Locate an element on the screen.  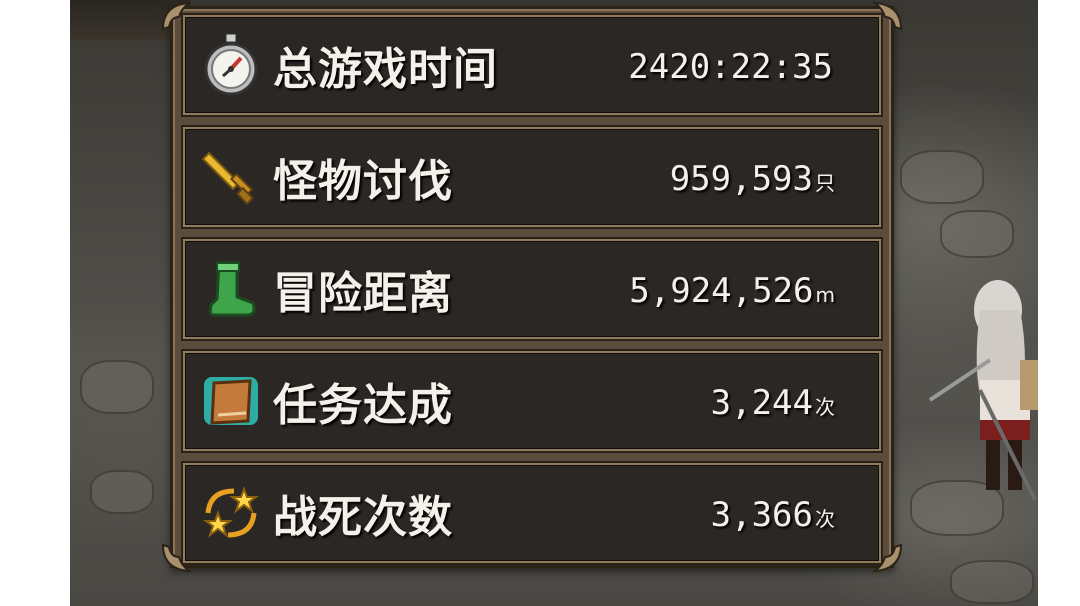
stat-value: 959,593 只 is located at coordinates (752, 179).